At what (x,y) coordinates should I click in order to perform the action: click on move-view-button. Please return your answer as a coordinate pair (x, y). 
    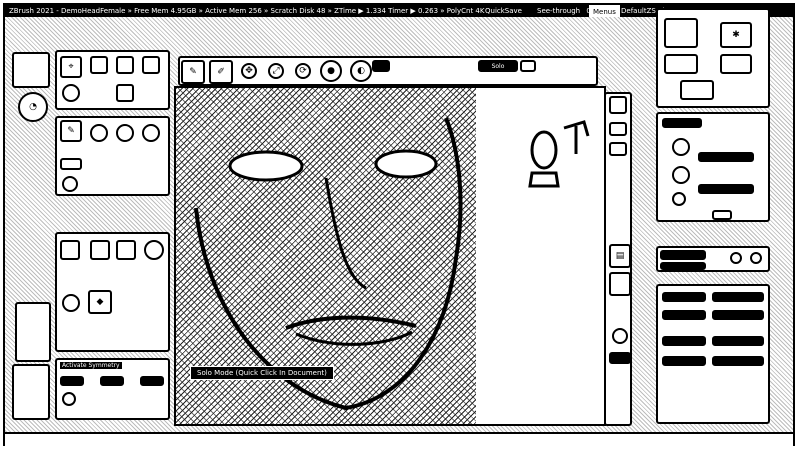
    Looking at the image, I should click on (620, 284).